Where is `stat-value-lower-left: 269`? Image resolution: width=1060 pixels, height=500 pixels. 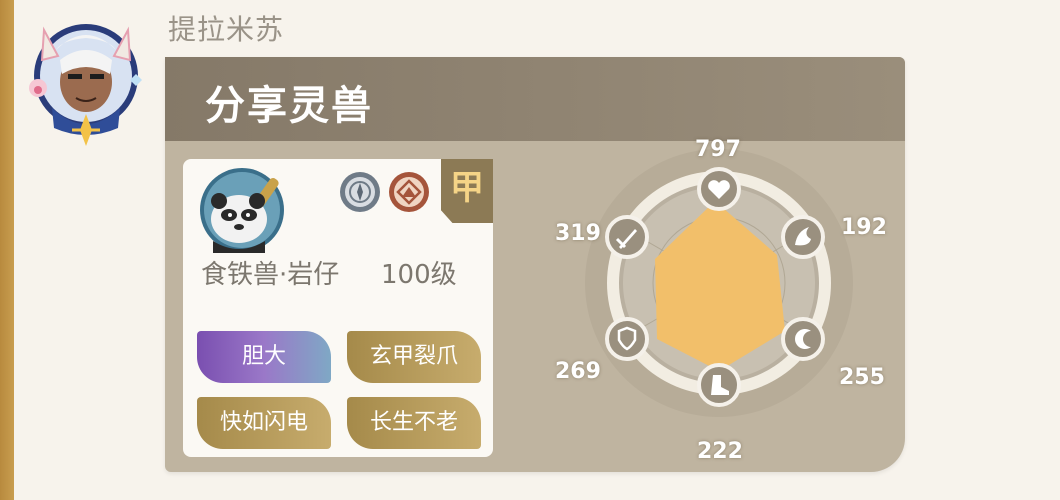
stat-value-lower-left: 269 is located at coordinates (578, 371).